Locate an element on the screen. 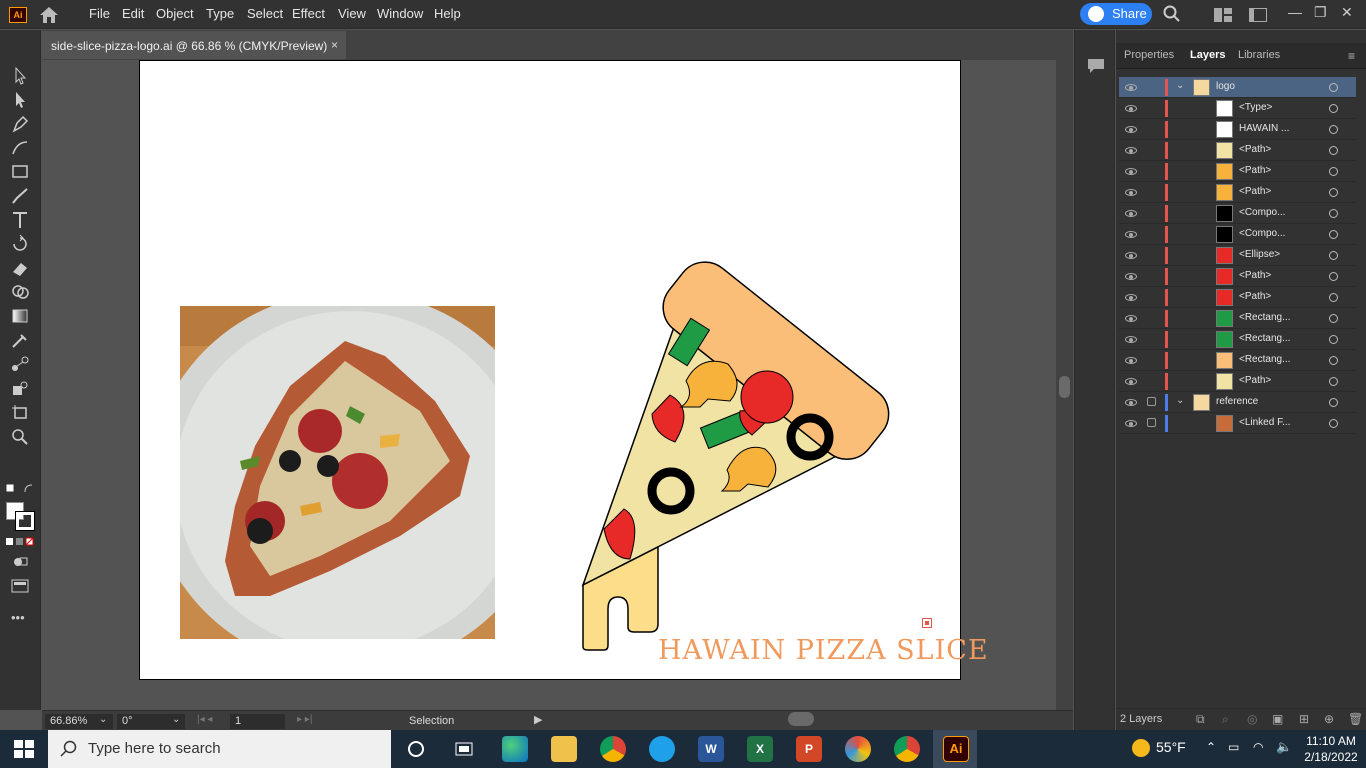  tab-layers: Layers is located at coordinates (1207, 55).